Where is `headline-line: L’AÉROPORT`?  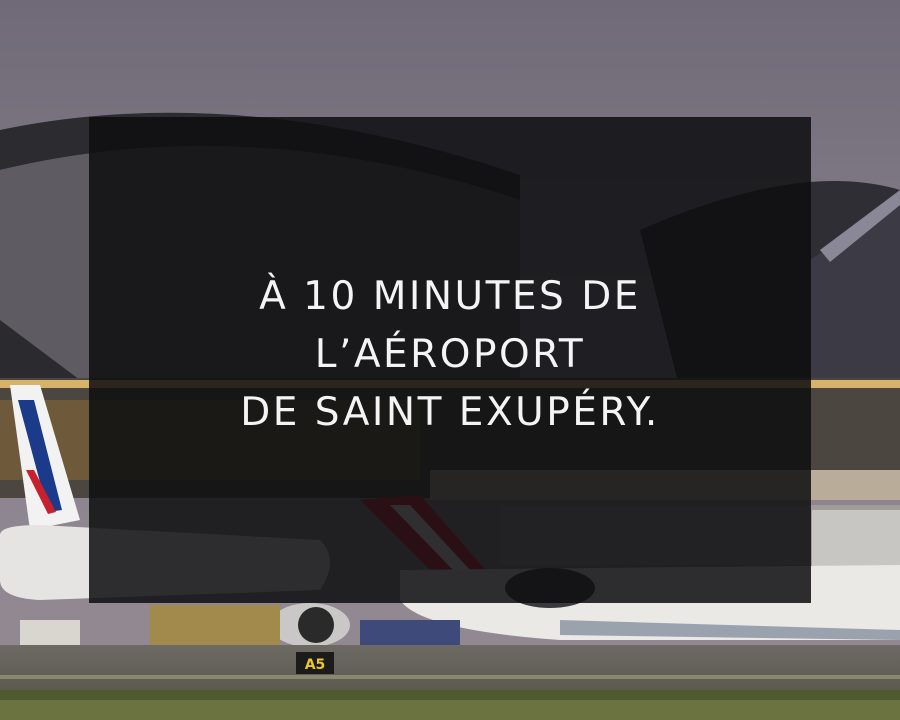
headline-line: L’AÉROPORT is located at coordinates (450, 354).